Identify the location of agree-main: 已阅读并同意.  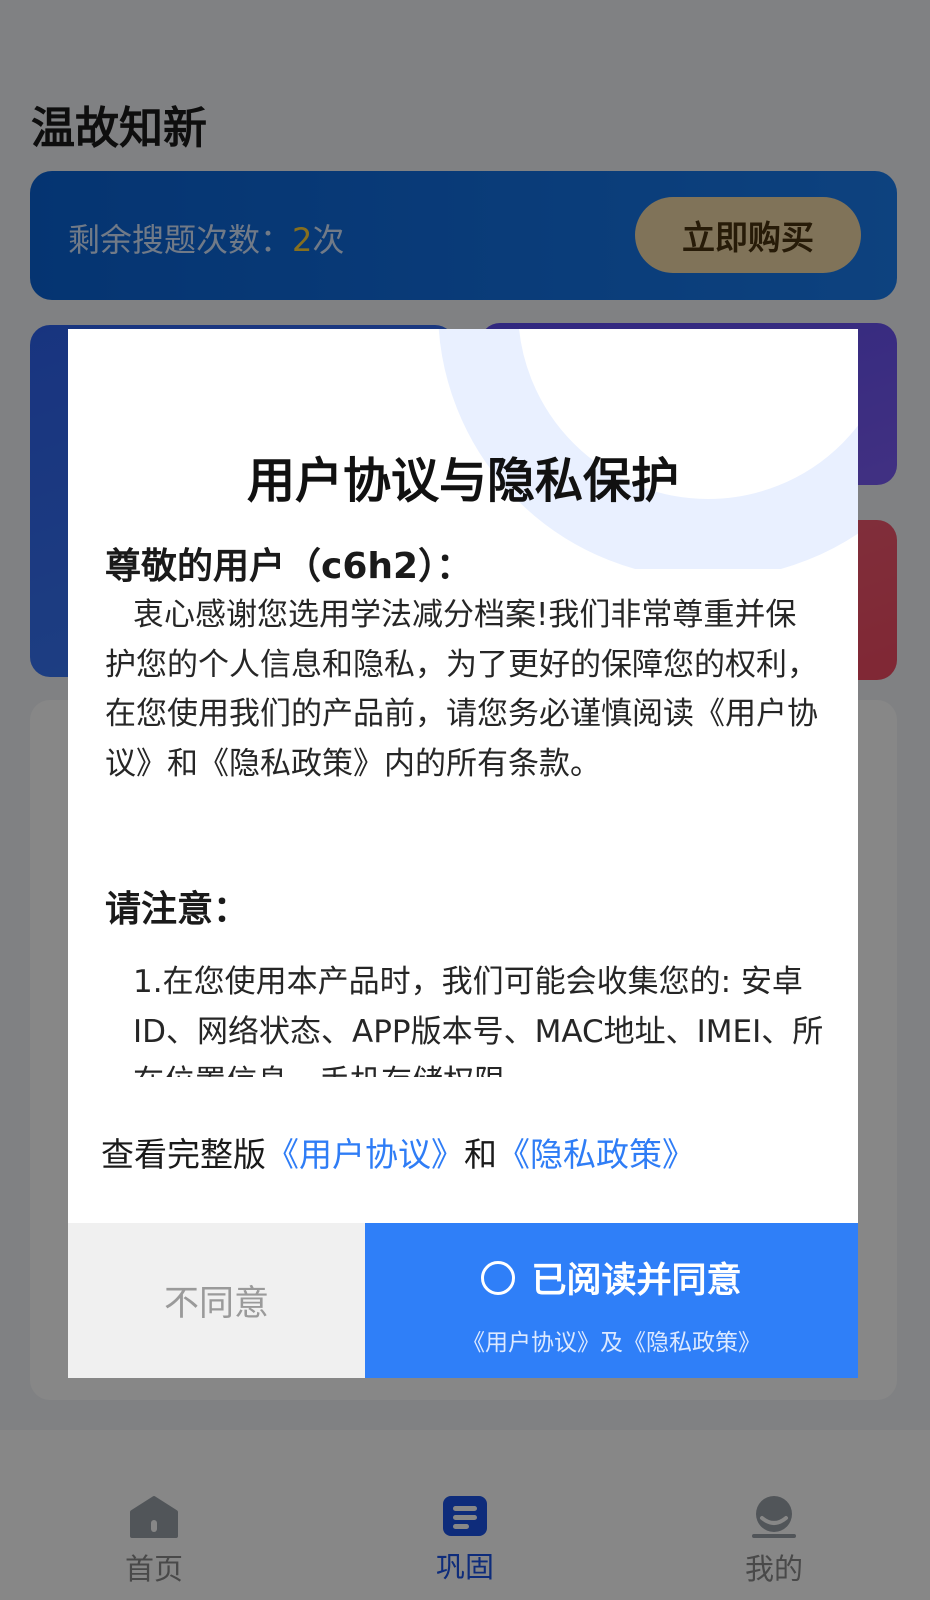
(611, 1277).